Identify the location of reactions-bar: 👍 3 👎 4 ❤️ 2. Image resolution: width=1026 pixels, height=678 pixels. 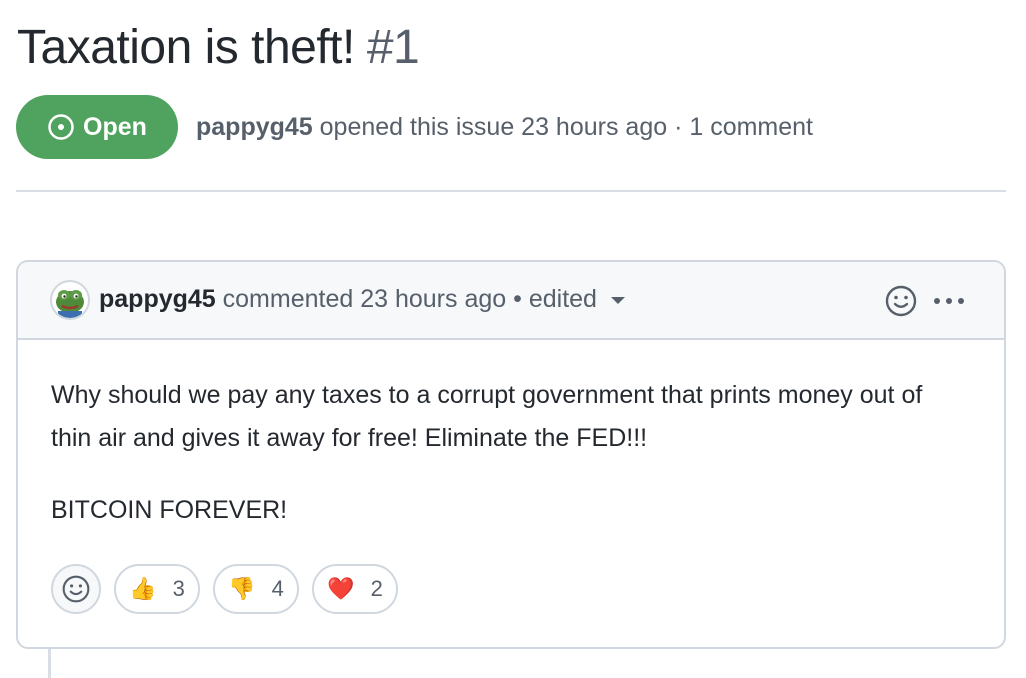
(224, 589).